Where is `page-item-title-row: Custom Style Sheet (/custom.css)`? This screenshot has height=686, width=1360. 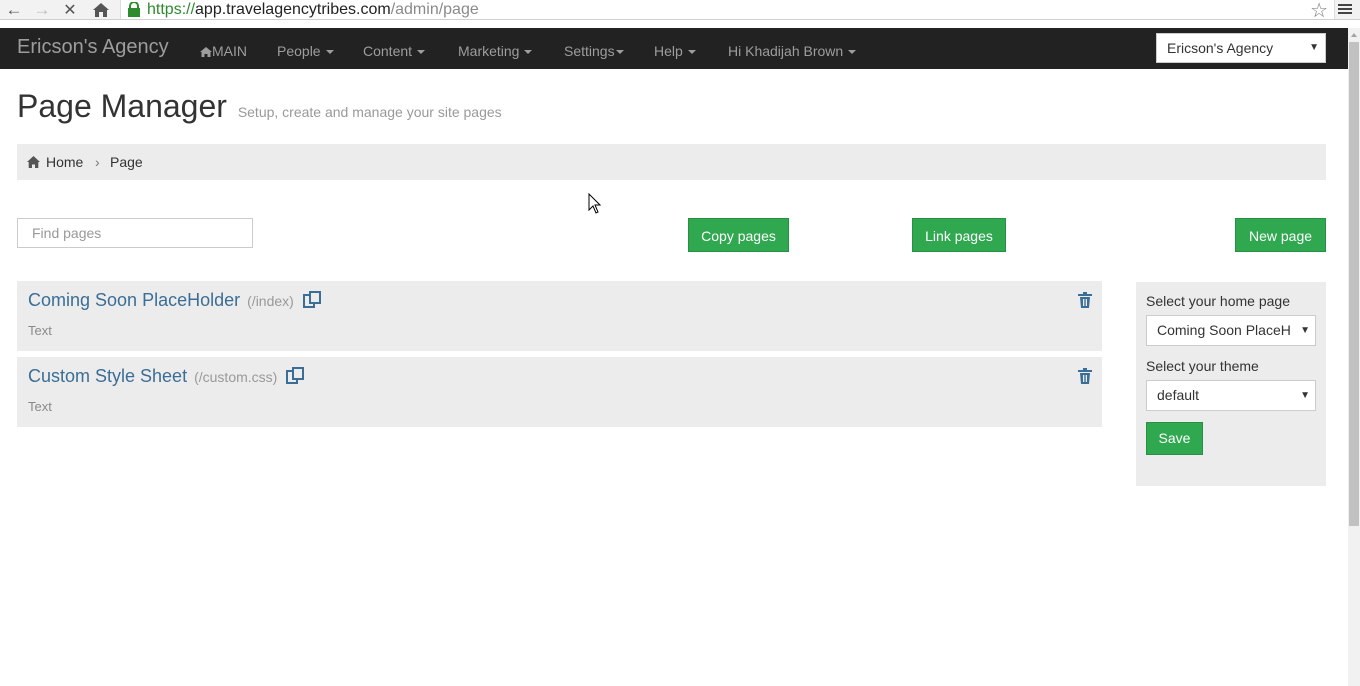
page-item-title-row: Custom Style Sheet (/custom.css) is located at coordinates (166, 376).